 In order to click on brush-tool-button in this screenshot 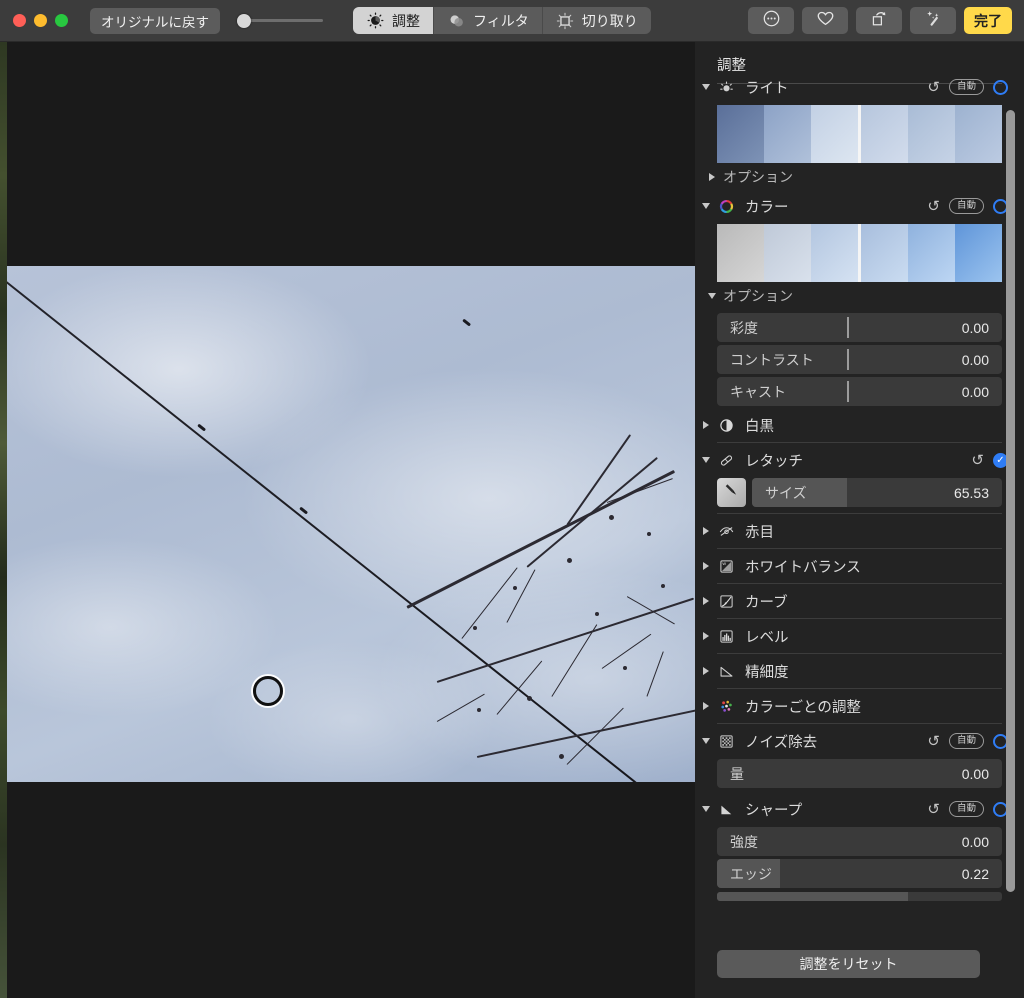, I will do `click(731, 492)`.